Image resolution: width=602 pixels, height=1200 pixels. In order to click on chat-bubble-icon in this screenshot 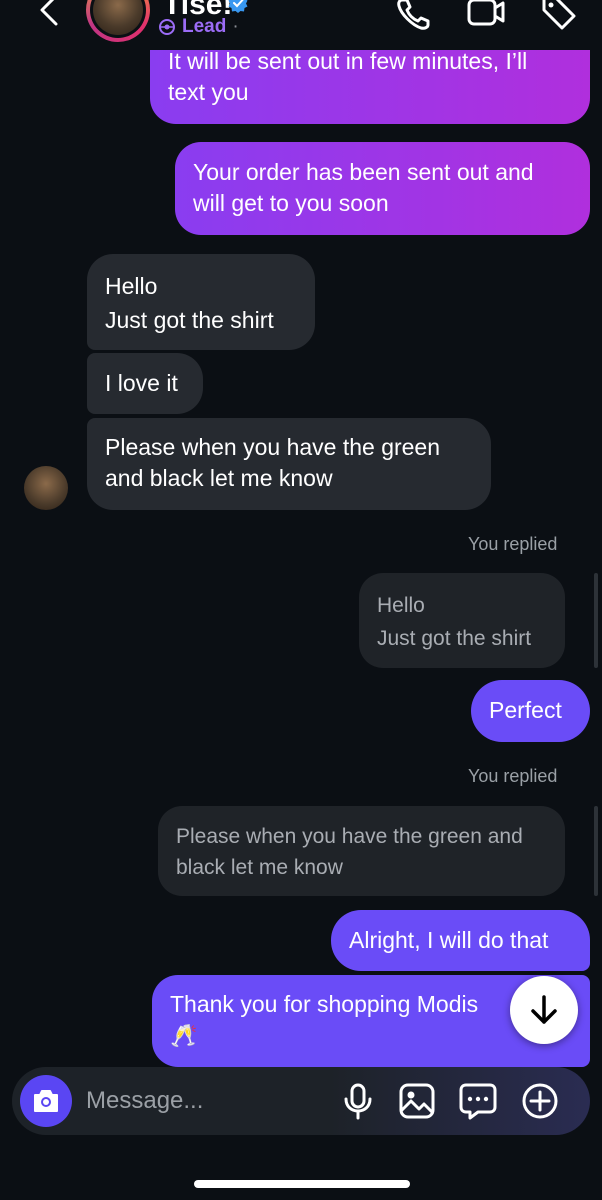, I will do `click(478, 1101)`.